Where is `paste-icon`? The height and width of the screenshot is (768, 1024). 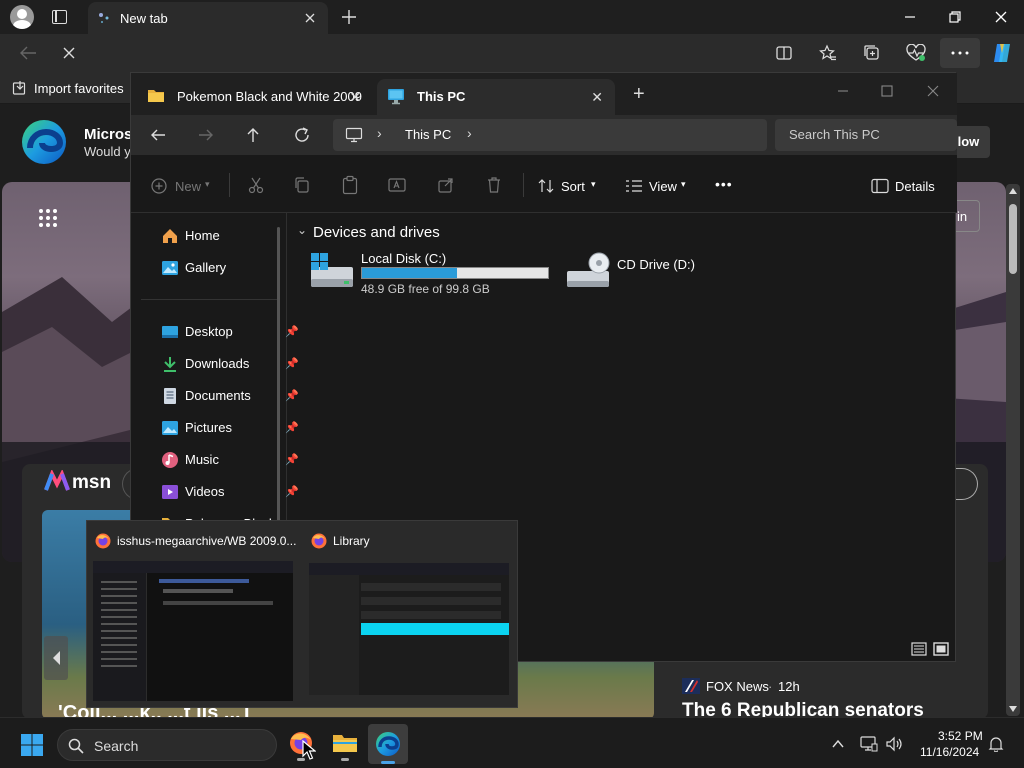 paste-icon is located at coordinates (350, 185).